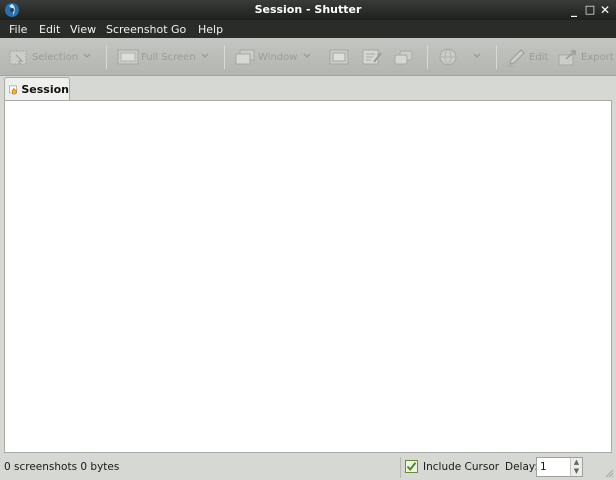 The image size is (616, 480). I want to click on delay-spinbutton: 1 ▲ ▼, so click(559, 467).